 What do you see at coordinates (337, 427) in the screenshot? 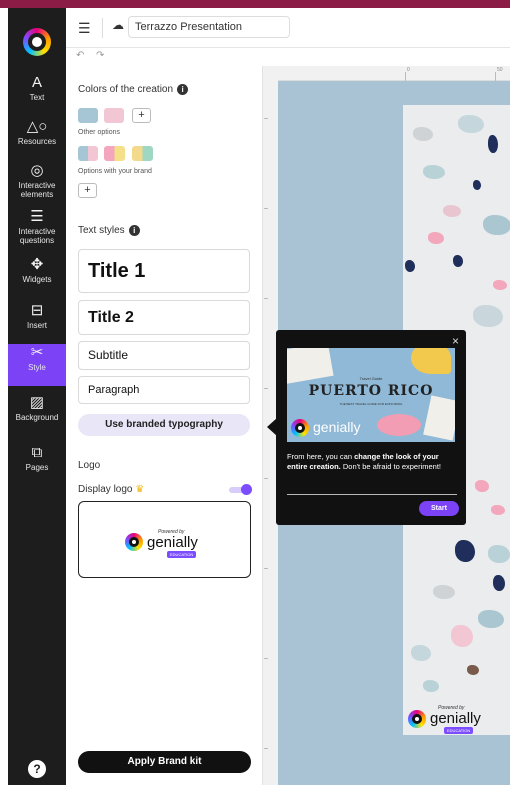
I see `genially-wordmark: genially` at bounding box center [337, 427].